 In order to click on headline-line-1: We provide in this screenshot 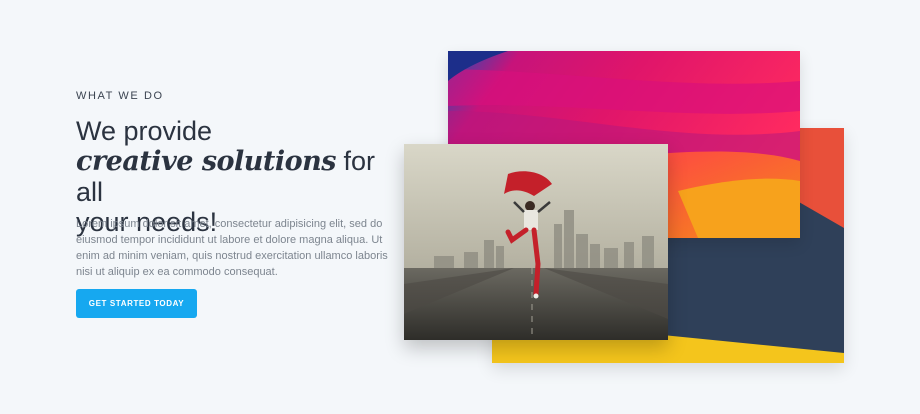, I will do `click(144, 131)`.